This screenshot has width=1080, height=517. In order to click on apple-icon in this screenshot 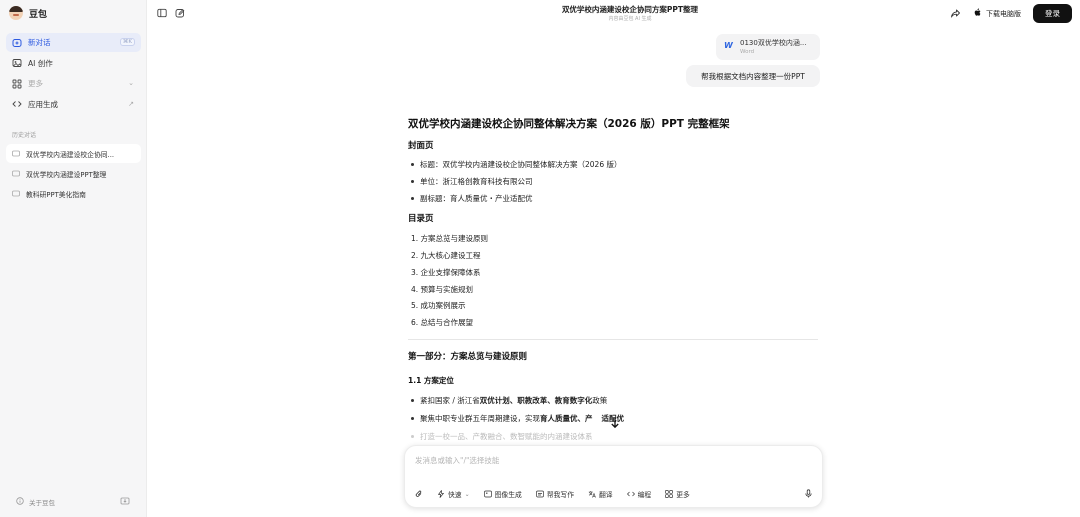, I will do `click(978, 13)`.